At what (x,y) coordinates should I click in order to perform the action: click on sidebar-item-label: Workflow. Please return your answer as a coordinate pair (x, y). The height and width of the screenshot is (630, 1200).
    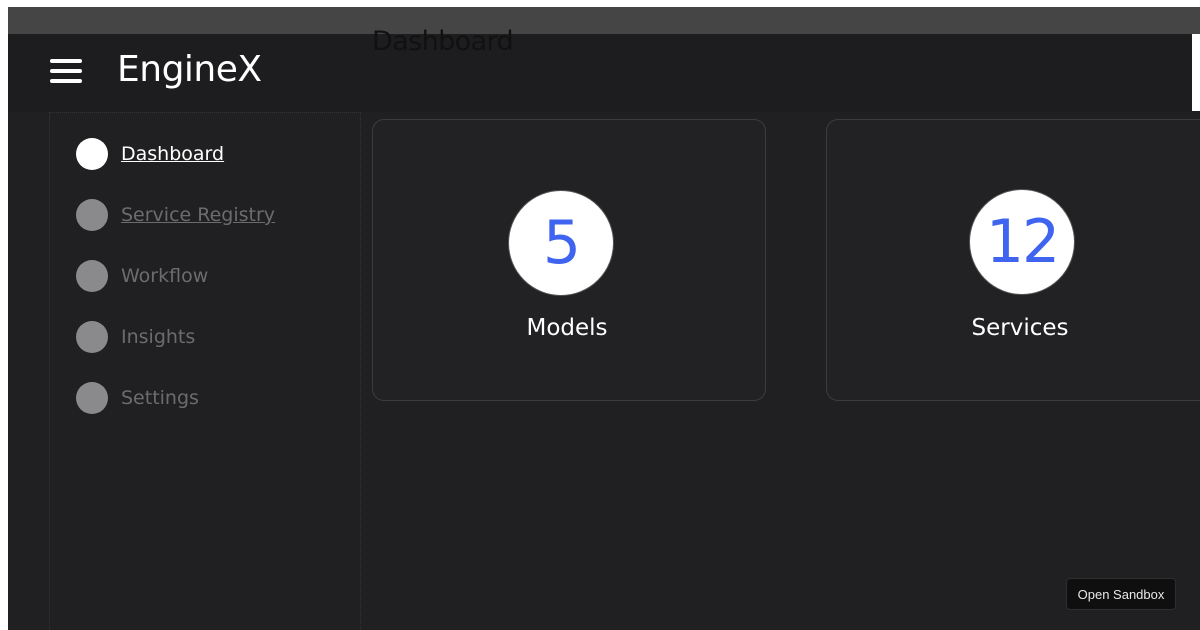
    Looking at the image, I should click on (165, 276).